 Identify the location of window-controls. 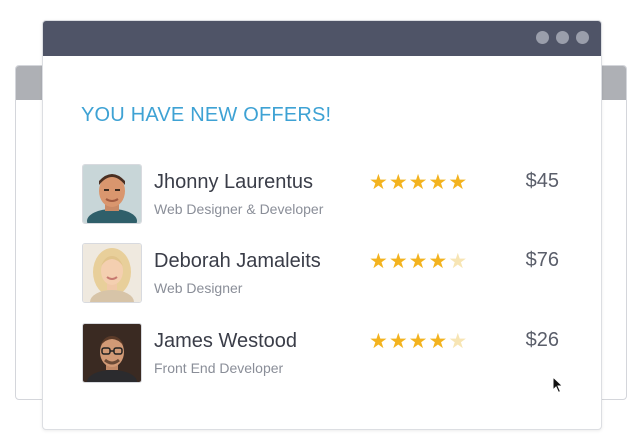
(562, 37).